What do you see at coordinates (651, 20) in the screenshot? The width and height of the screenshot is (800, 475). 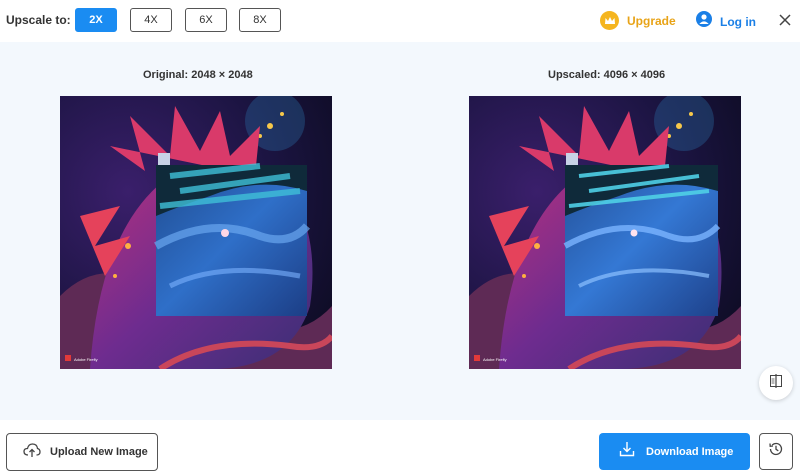 I see `upgrade-label: Upgrade` at bounding box center [651, 20].